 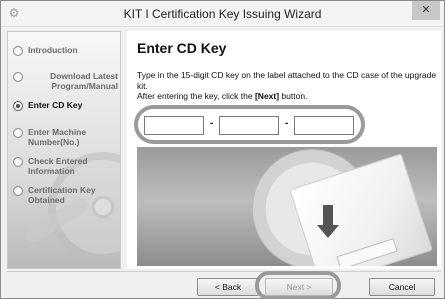 I want to click on cancel-button: Cancel, so click(x=402, y=287).